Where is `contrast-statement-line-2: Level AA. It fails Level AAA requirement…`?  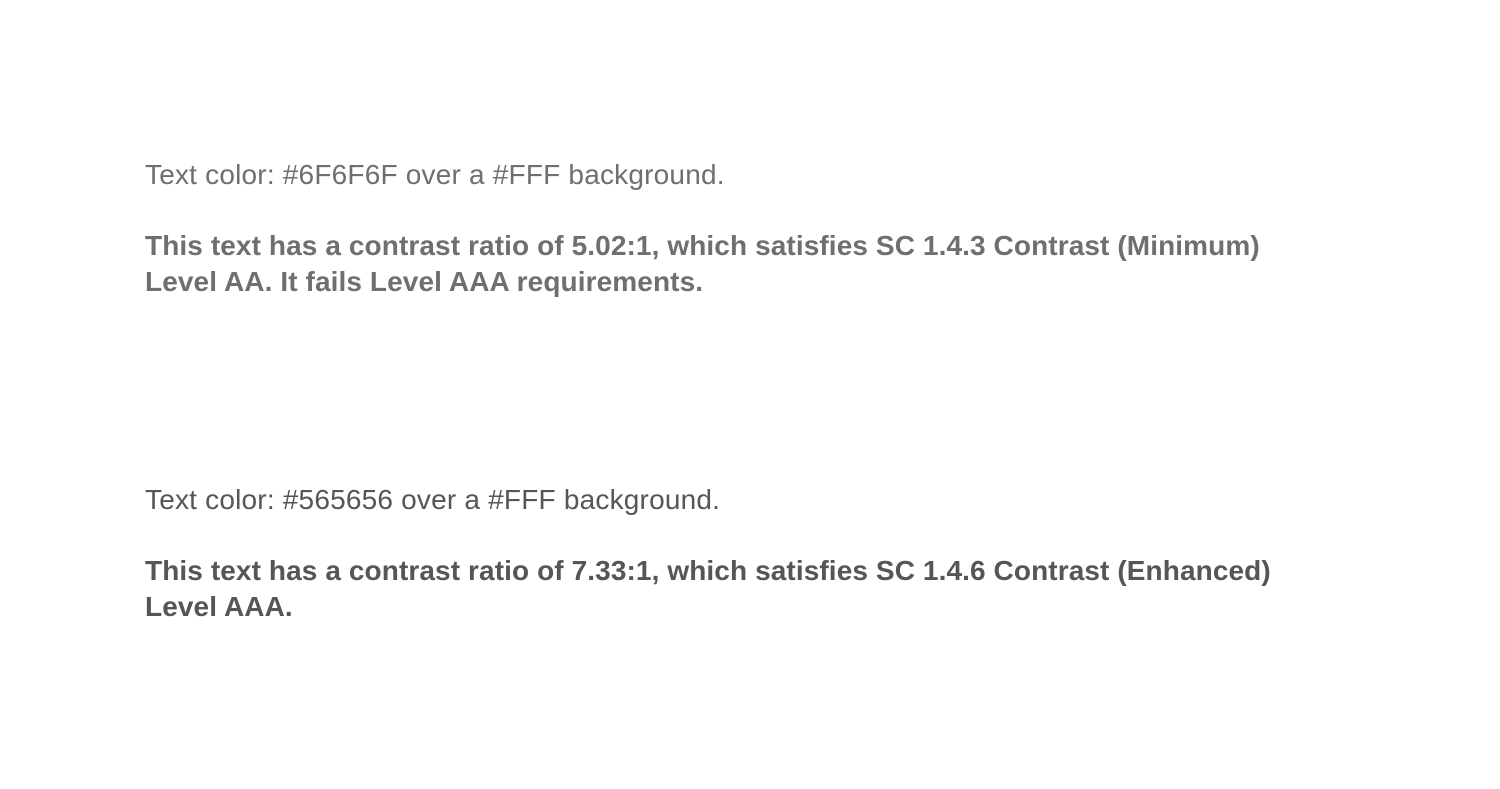 contrast-statement-line-2: Level AA. It fails Level AAA requirement… is located at coordinates (424, 281).